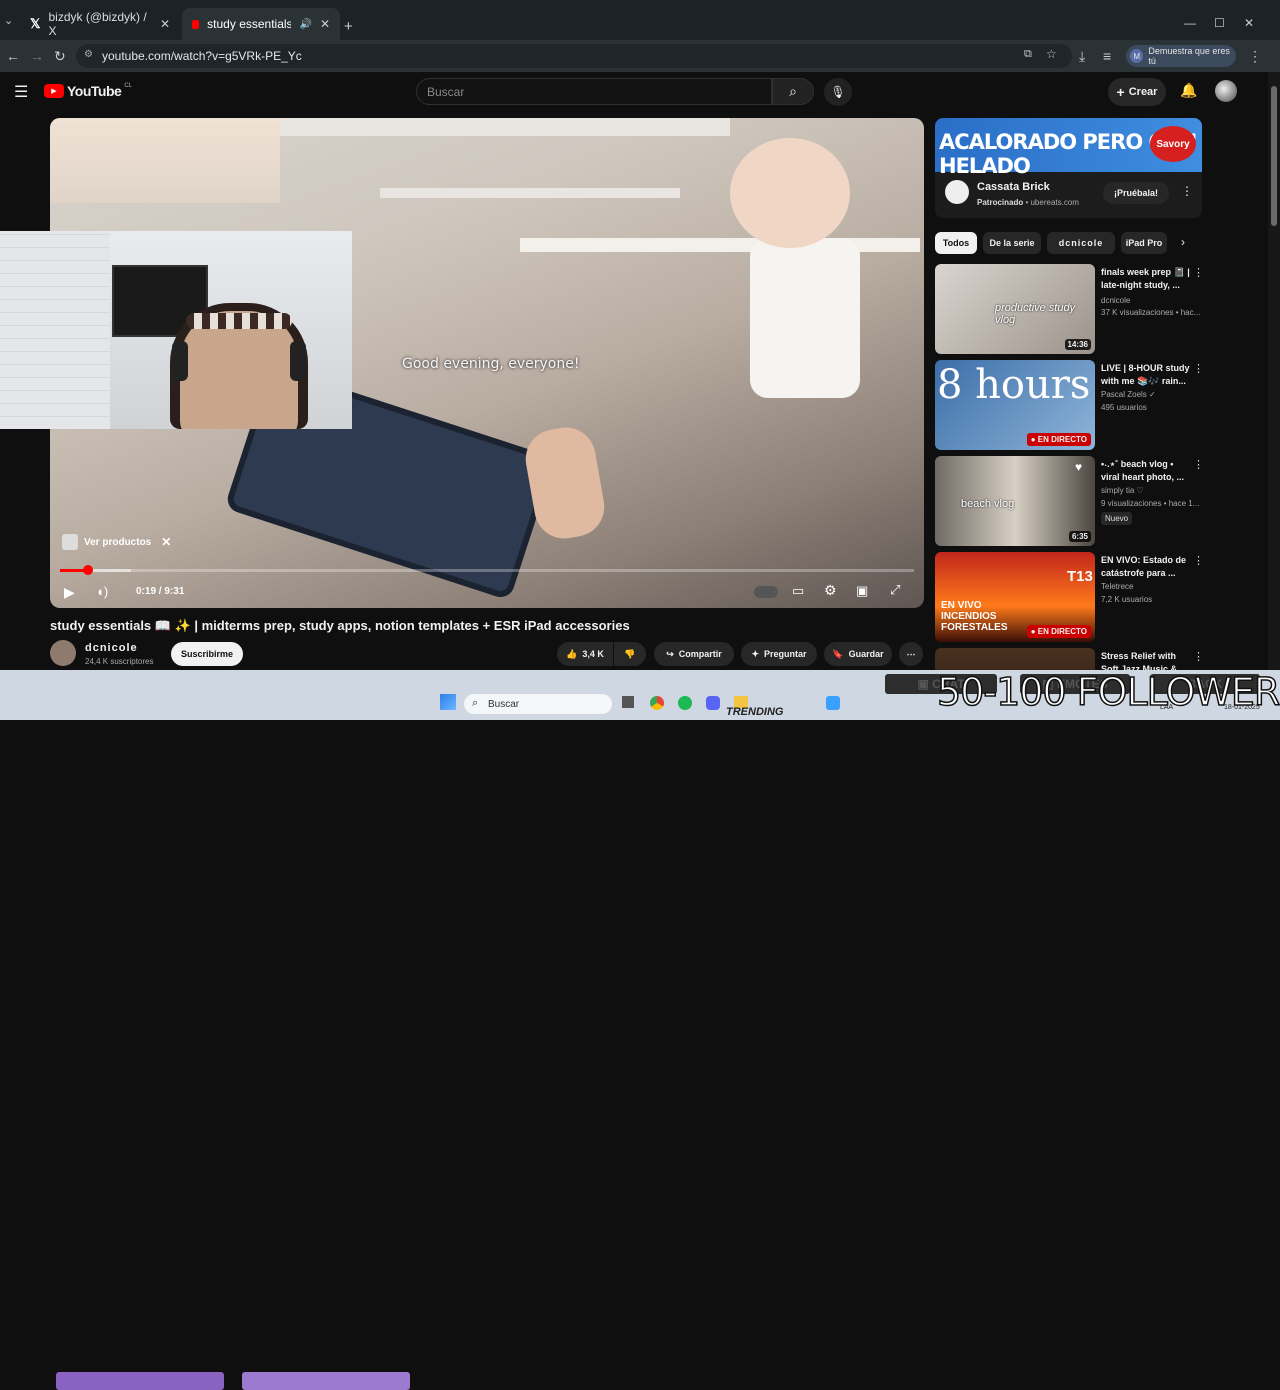 The height and width of the screenshot is (1390, 1280). I want to click on youtube-logo: ▶ YouTube CL, so click(88, 91).